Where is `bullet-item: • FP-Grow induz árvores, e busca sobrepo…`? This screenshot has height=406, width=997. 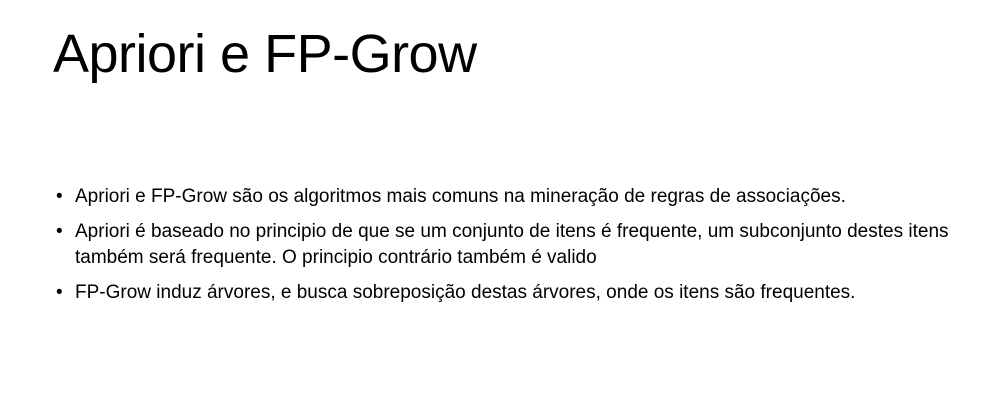
bullet-item: • FP-Grow induz árvores, e busca sobrepo… is located at coordinates (516, 293).